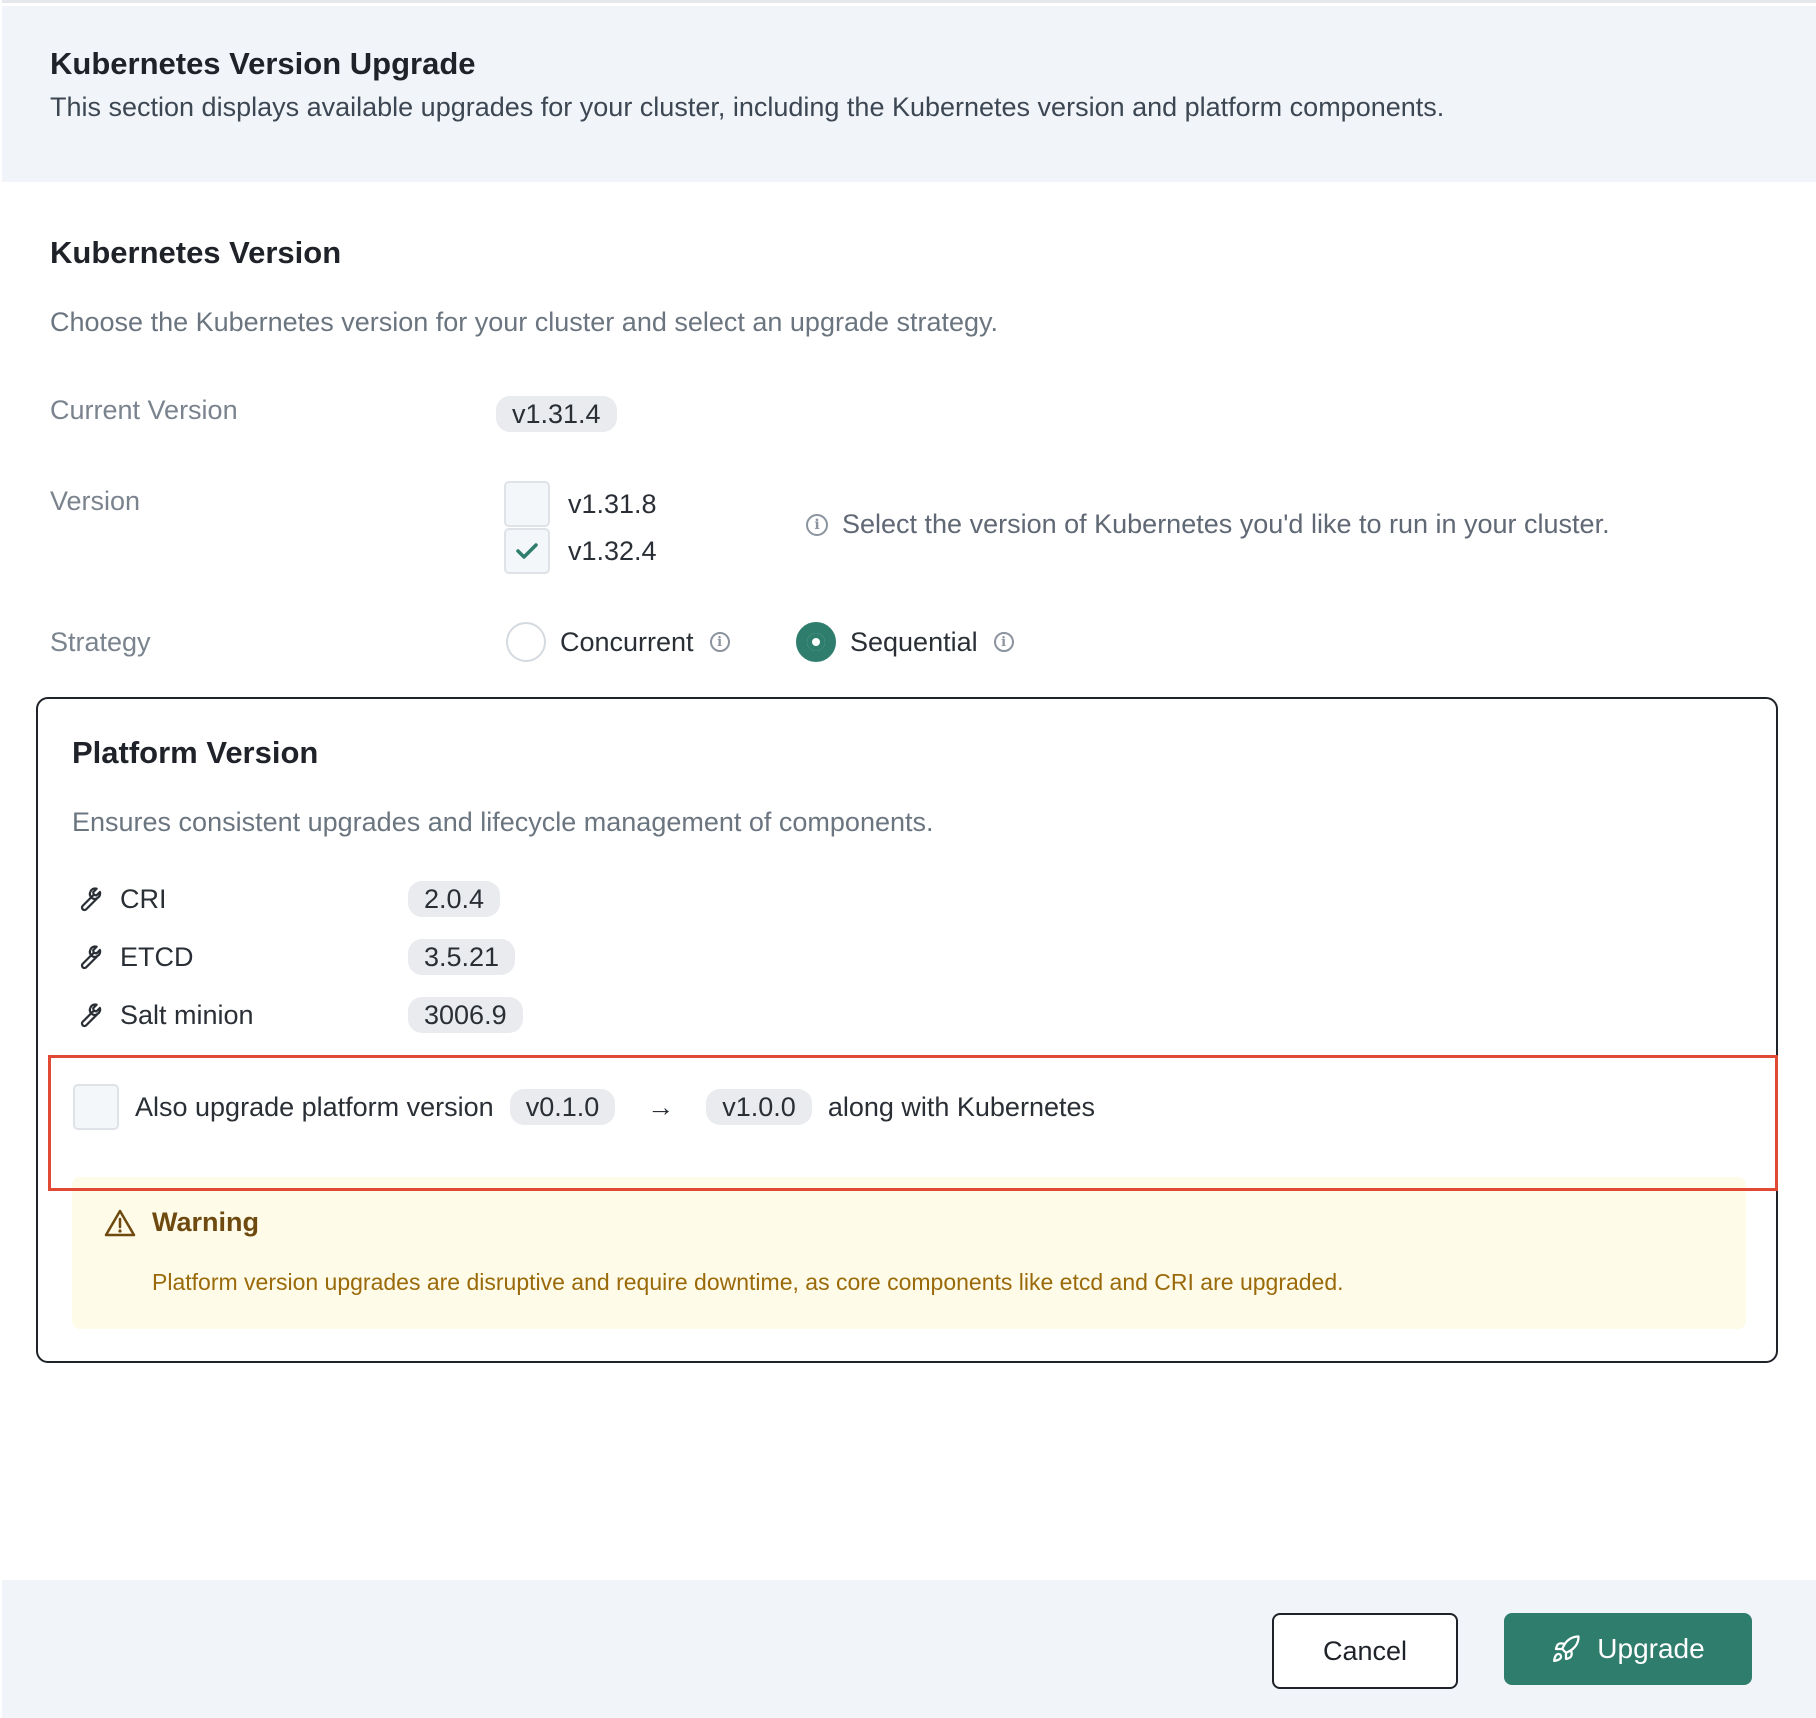  What do you see at coordinates (314, 1106) in the screenshot?
I see `platform-upgrade-text: Also upgrade platform version` at bounding box center [314, 1106].